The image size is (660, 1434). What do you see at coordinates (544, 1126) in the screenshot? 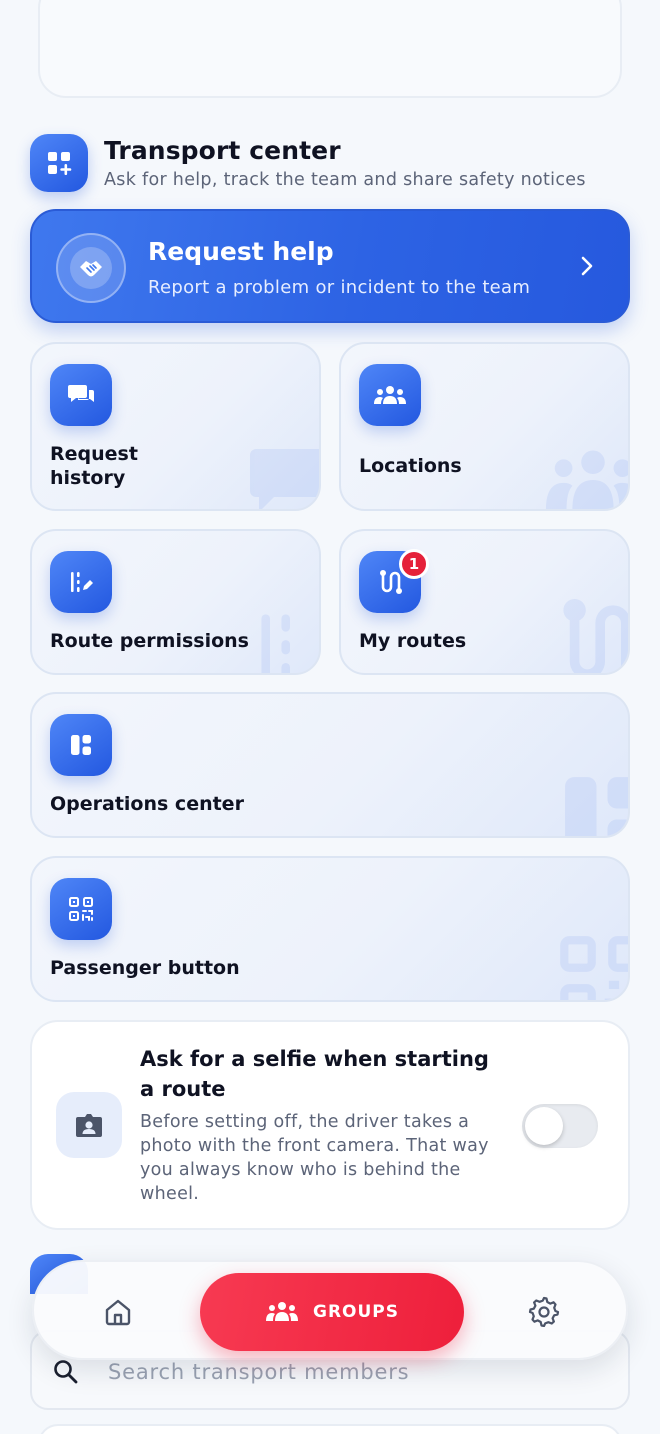
I see `toggle-knob` at bounding box center [544, 1126].